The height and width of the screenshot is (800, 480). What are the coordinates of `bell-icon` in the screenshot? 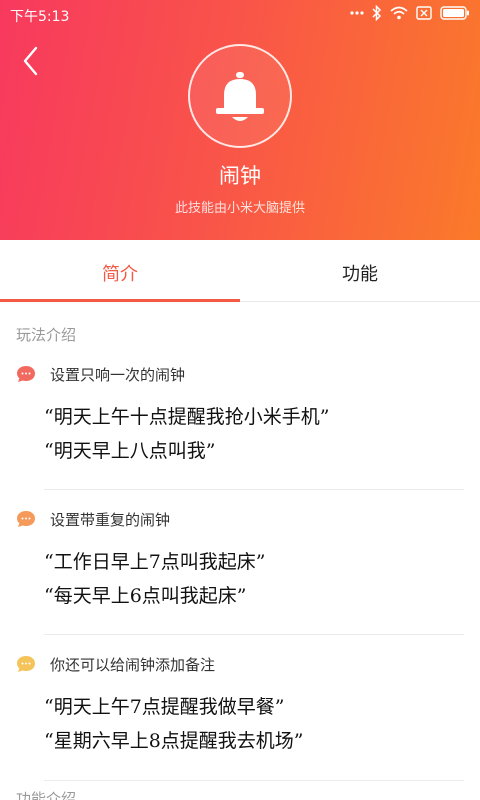 It's located at (240, 96).